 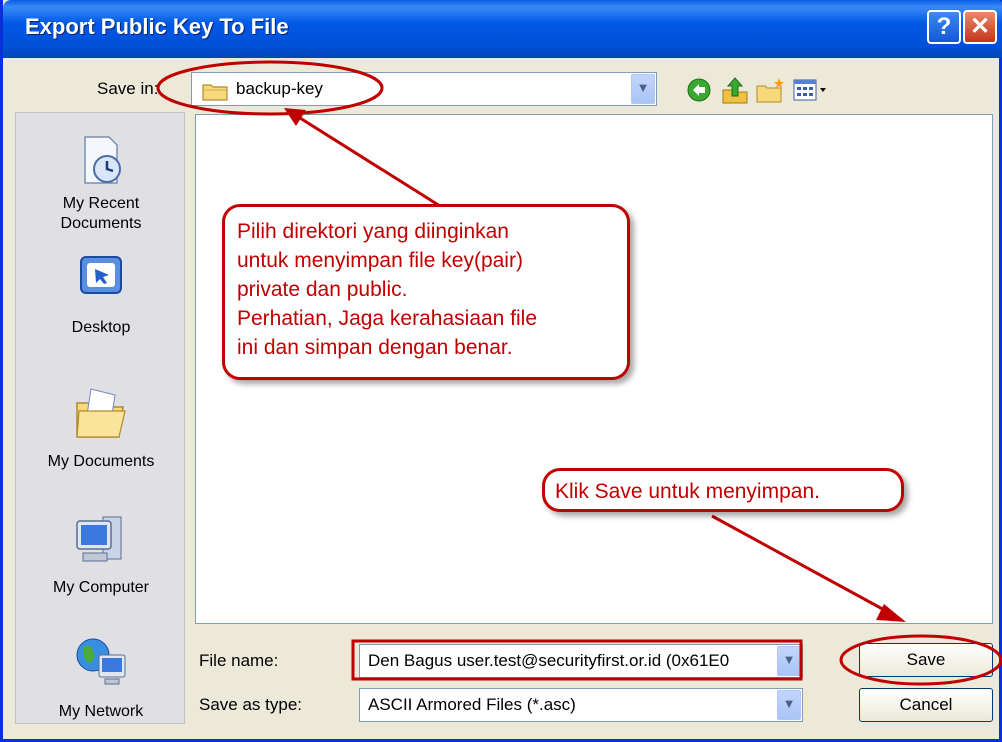 What do you see at coordinates (295, 117) in the screenshot?
I see `callout1-arrowhead` at bounding box center [295, 117].